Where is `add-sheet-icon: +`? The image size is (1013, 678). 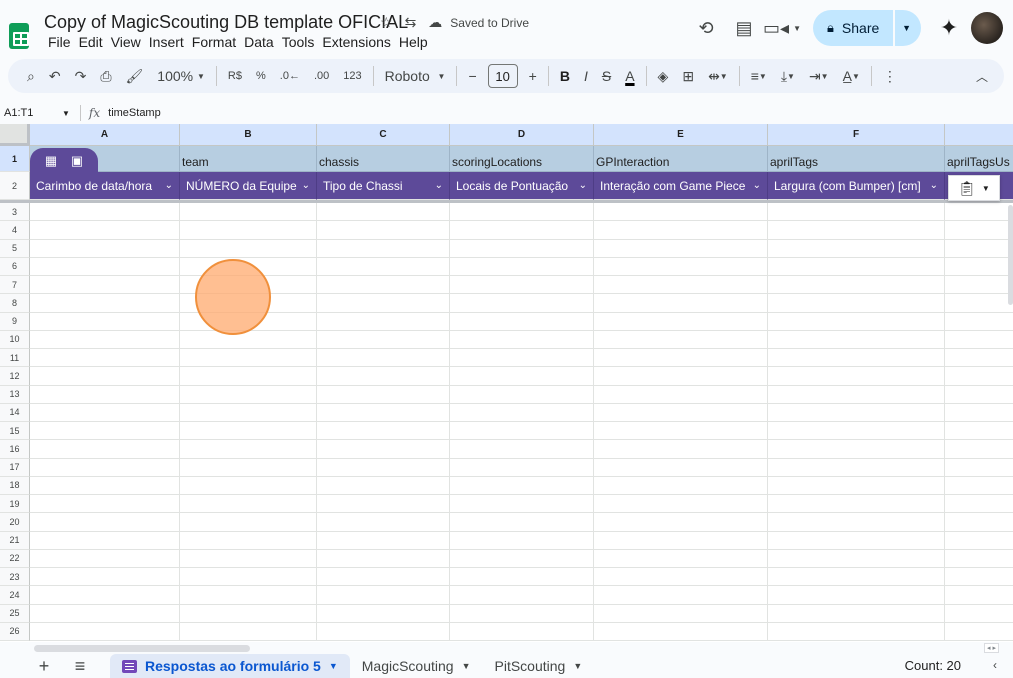 add-sheet-icon: + is located at coordinates (44, 666).